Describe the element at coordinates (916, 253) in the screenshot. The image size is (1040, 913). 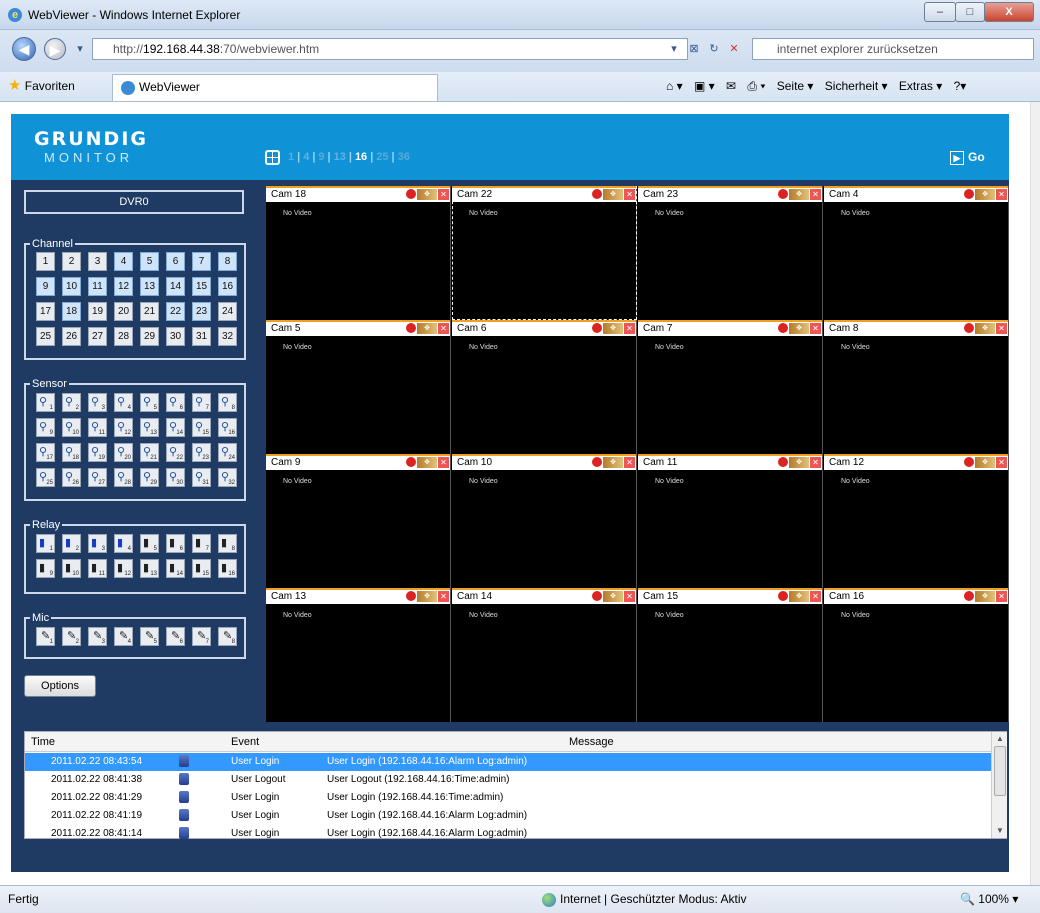
I see `camera-tile: Cam 4 ✥ ✕ No Video` at that location.